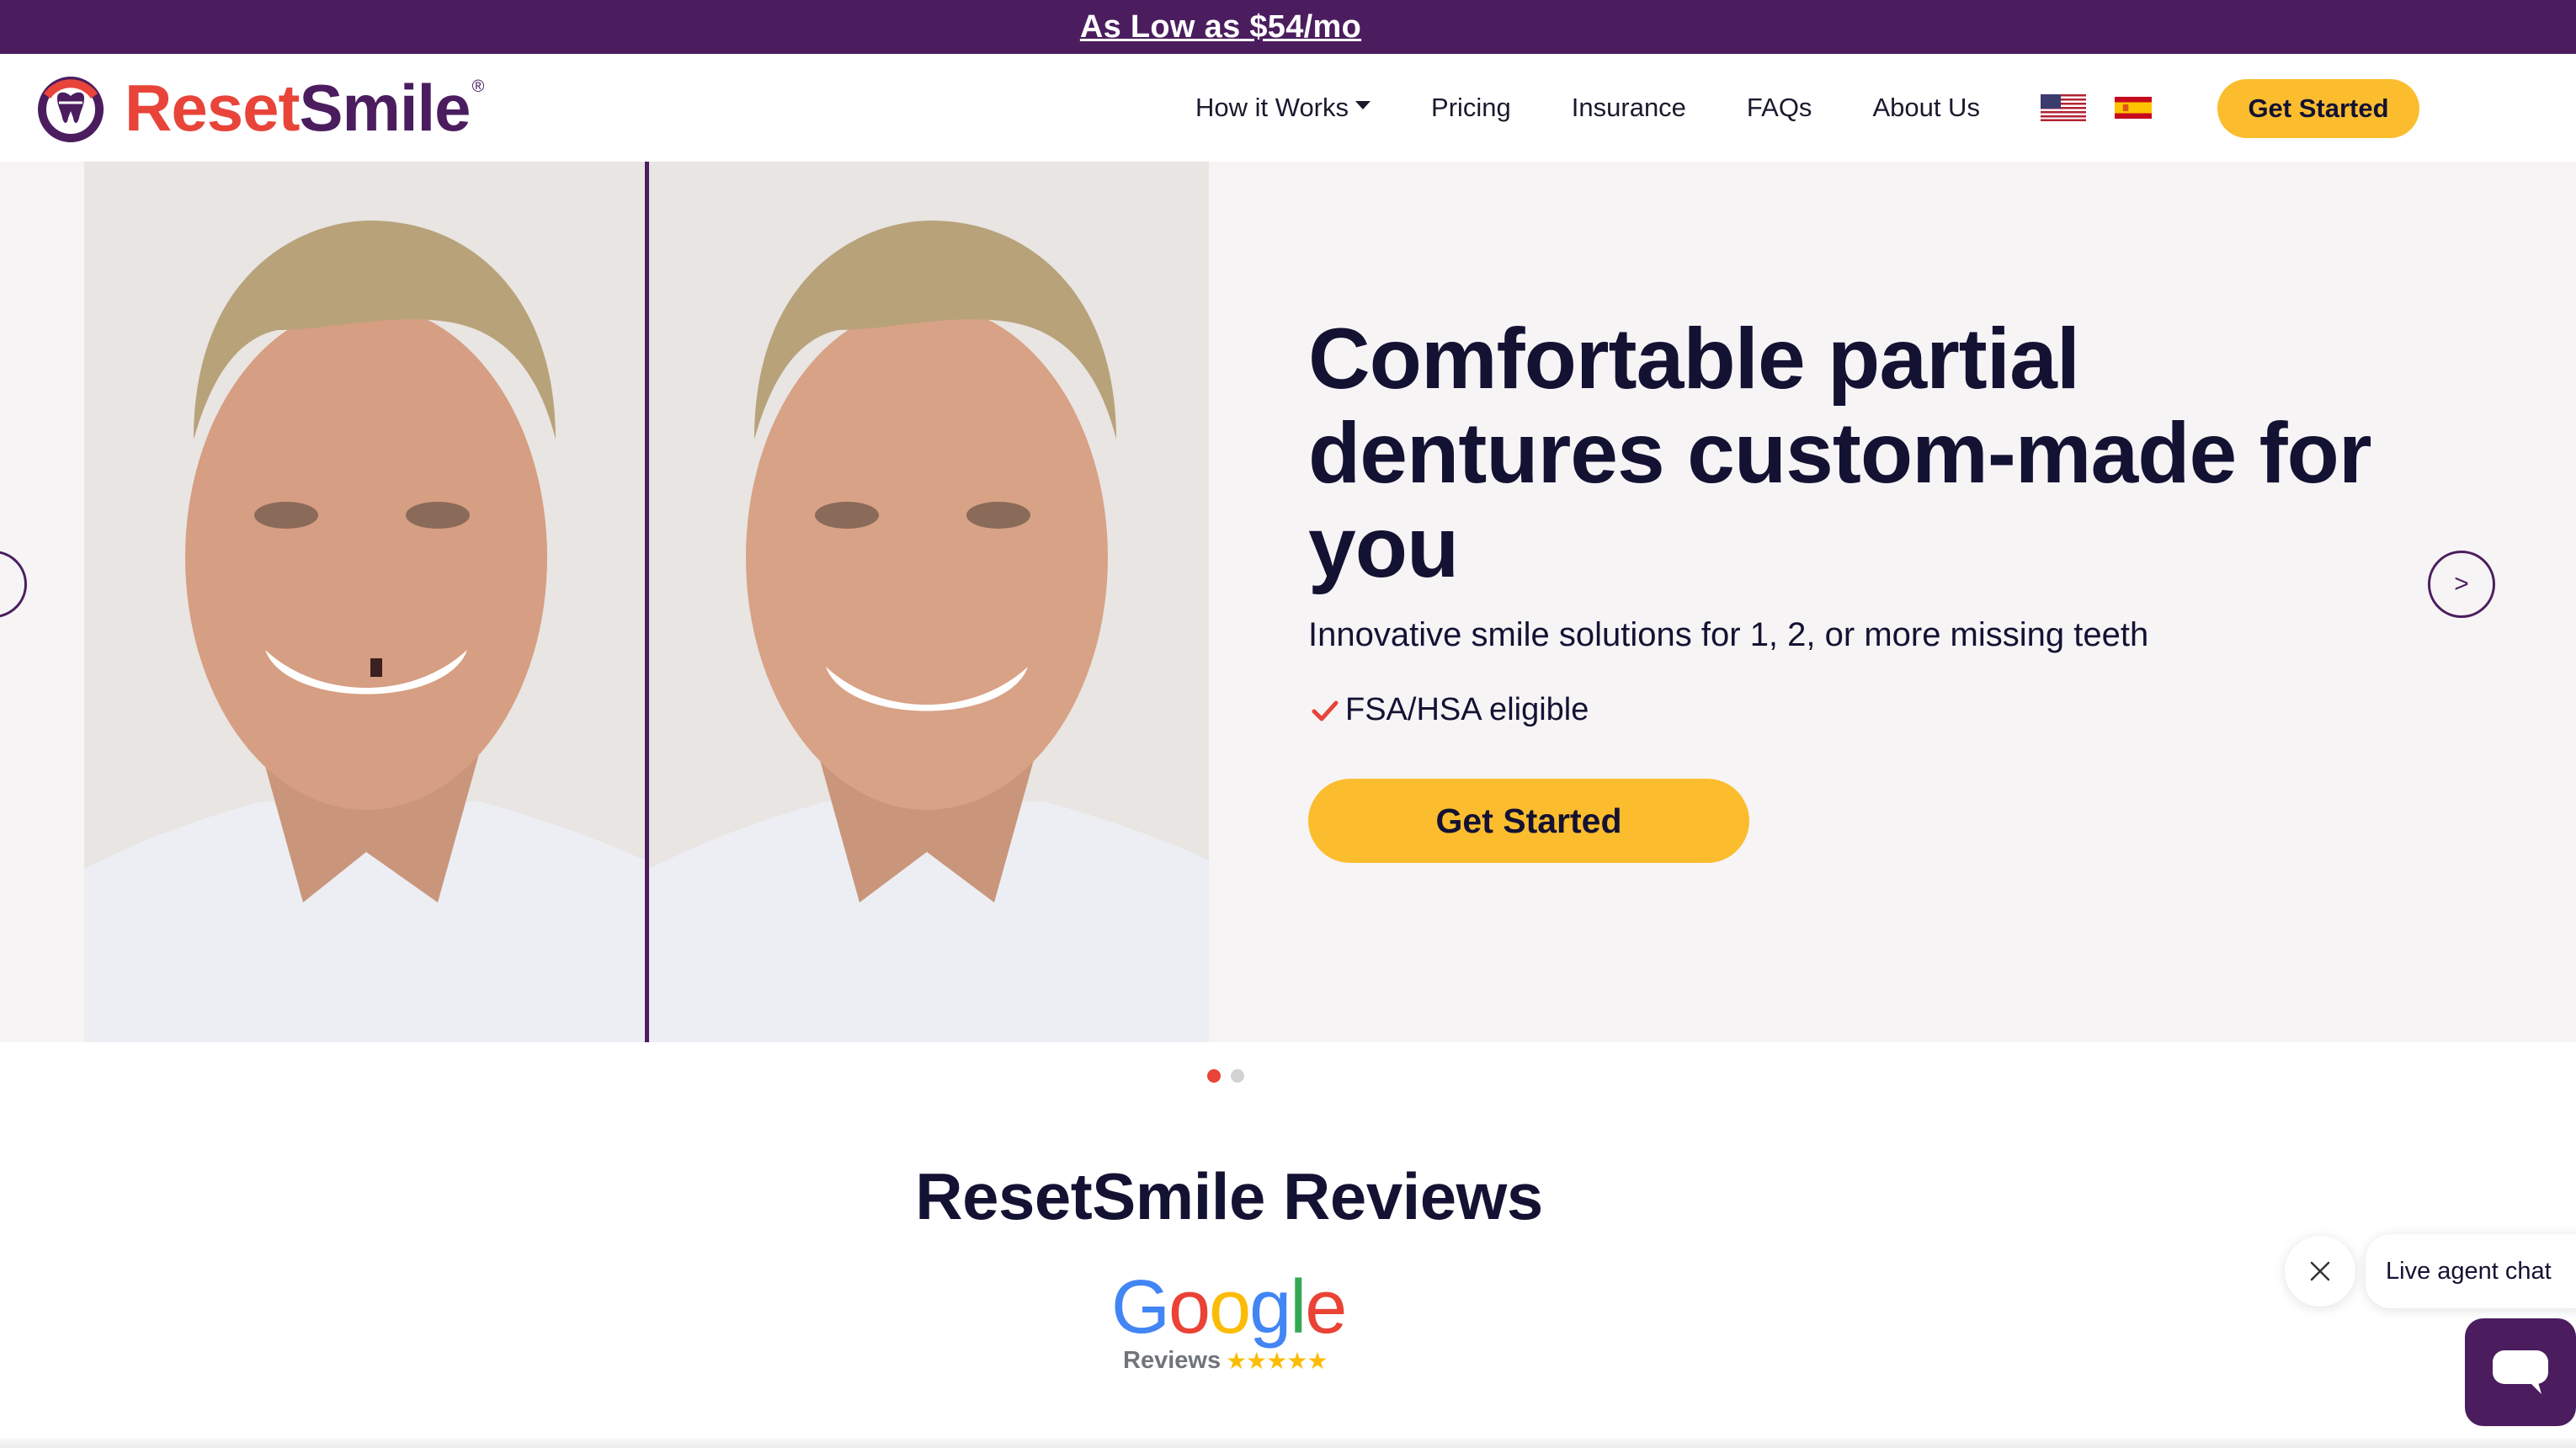  I want to click on nav-faqs-label: FAQs, so click(1779, 107).